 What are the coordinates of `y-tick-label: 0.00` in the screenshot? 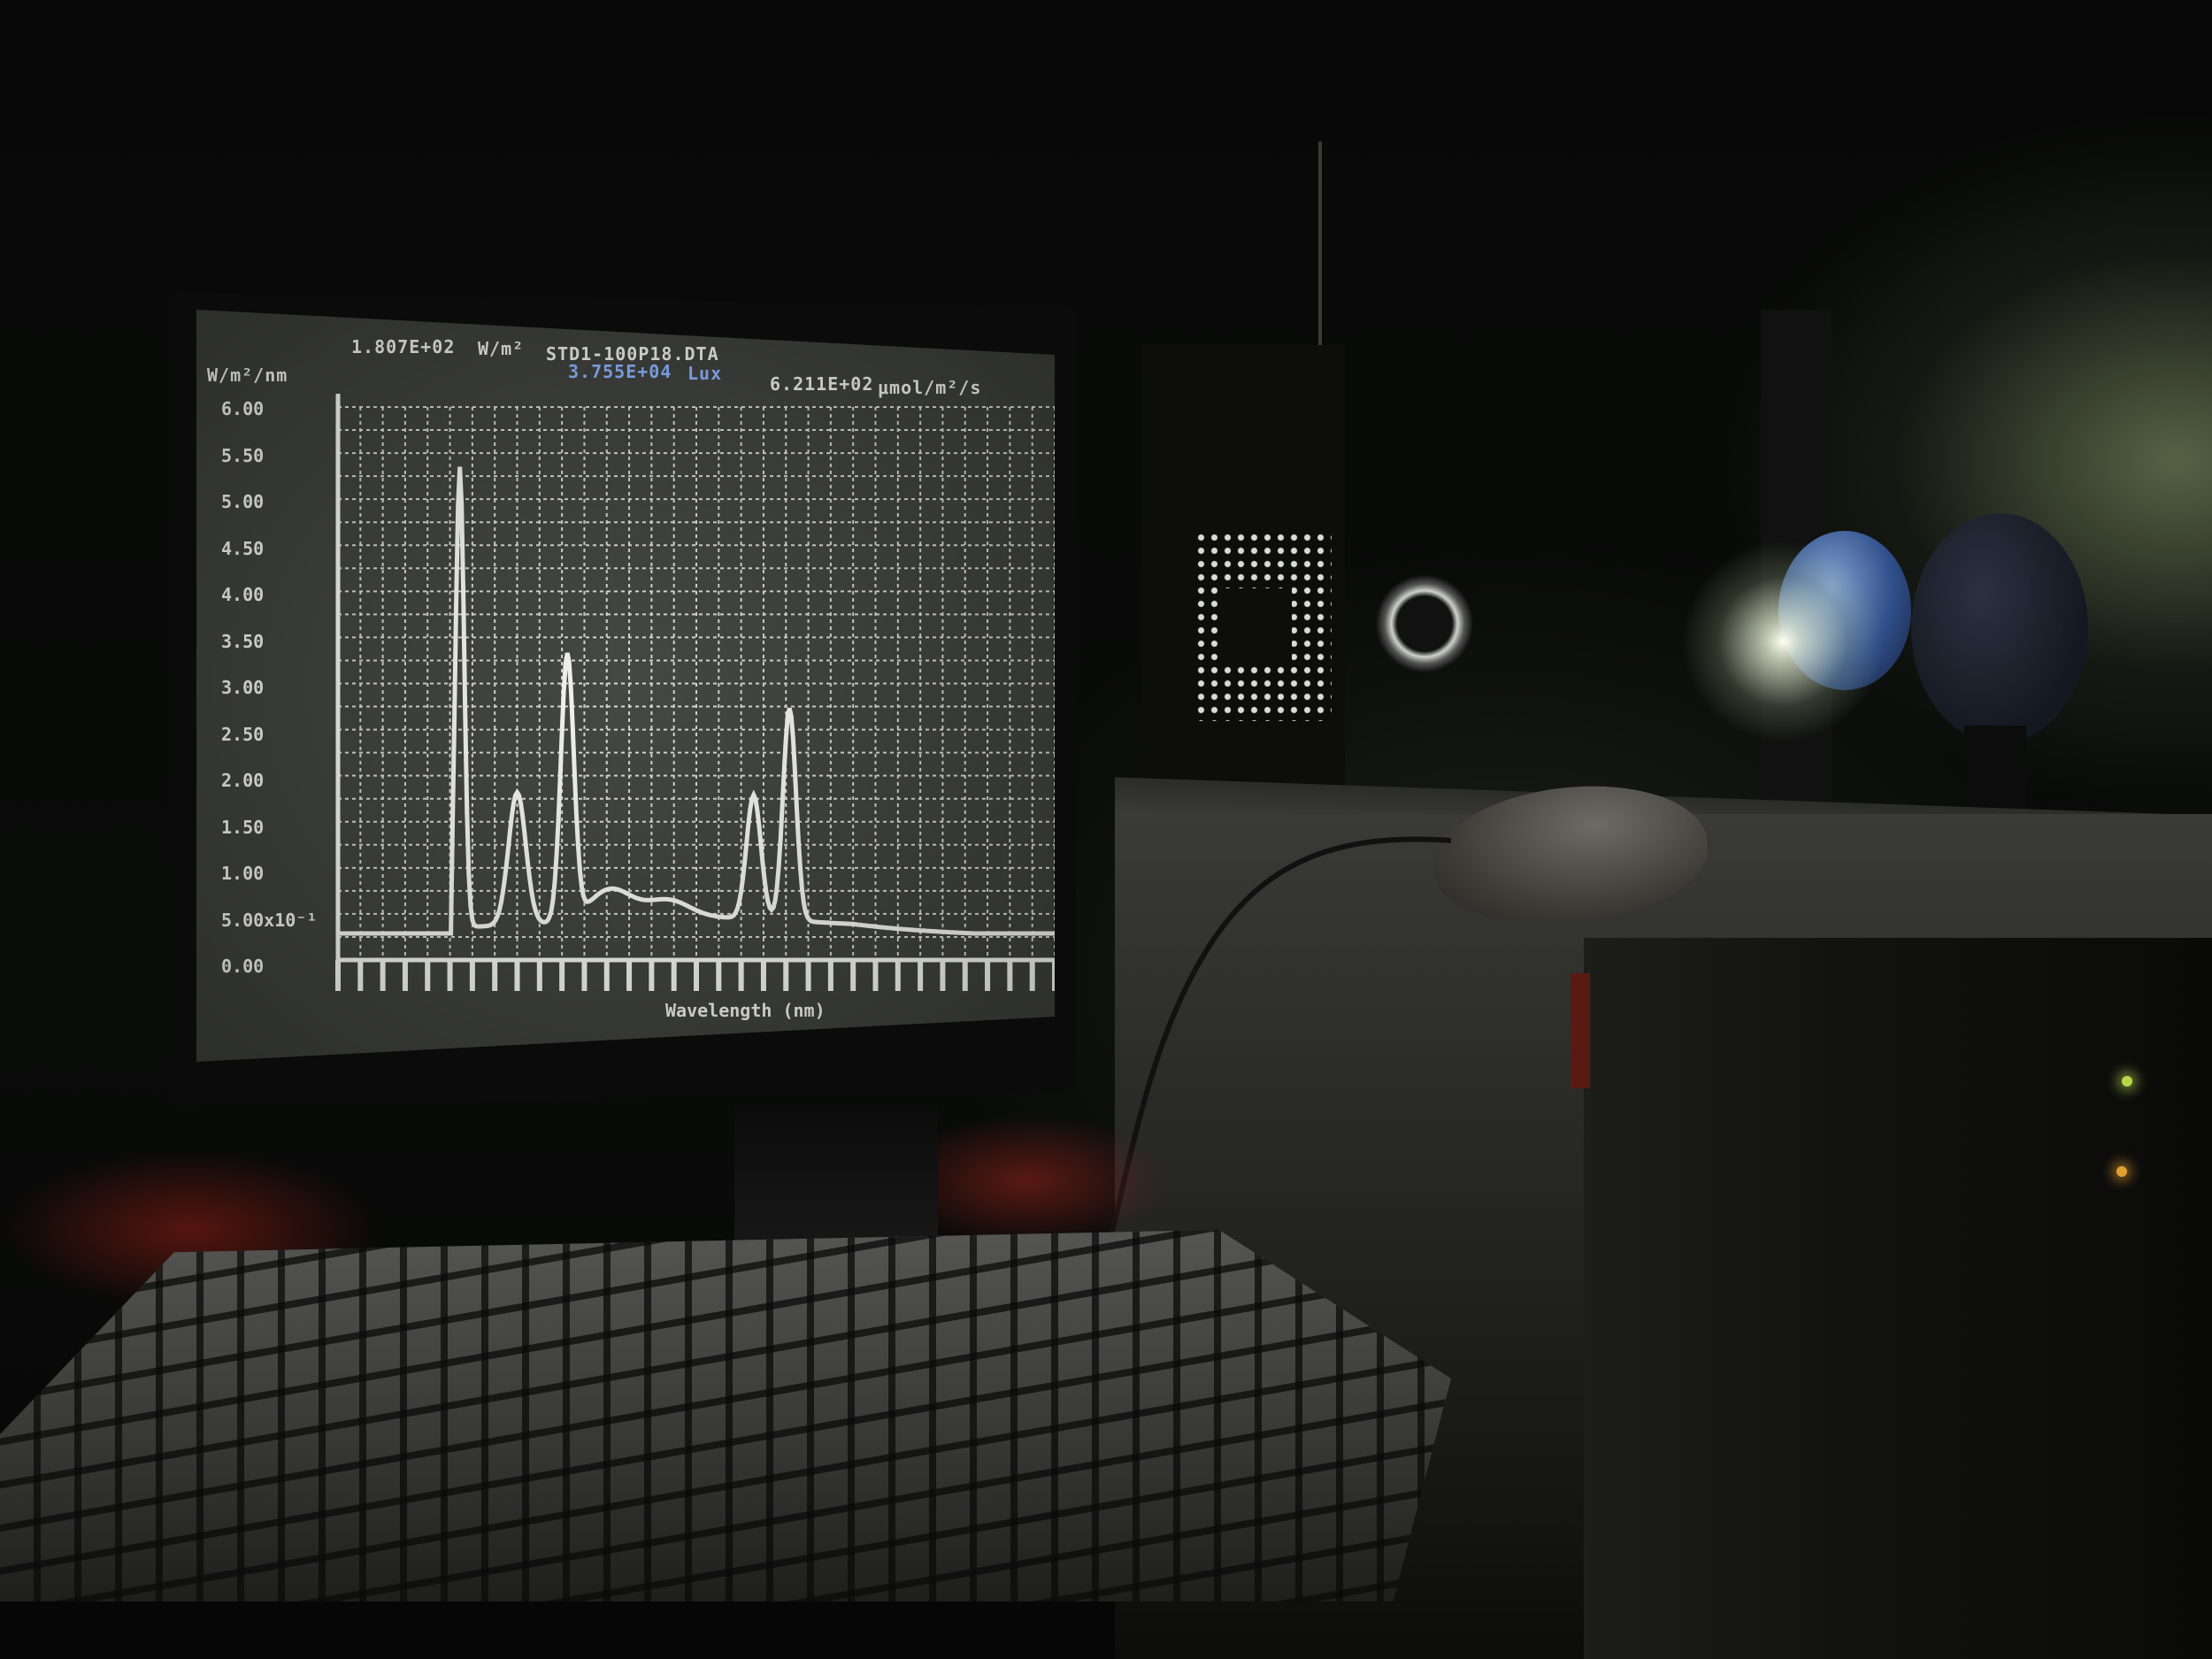 It's located at (243, 967).